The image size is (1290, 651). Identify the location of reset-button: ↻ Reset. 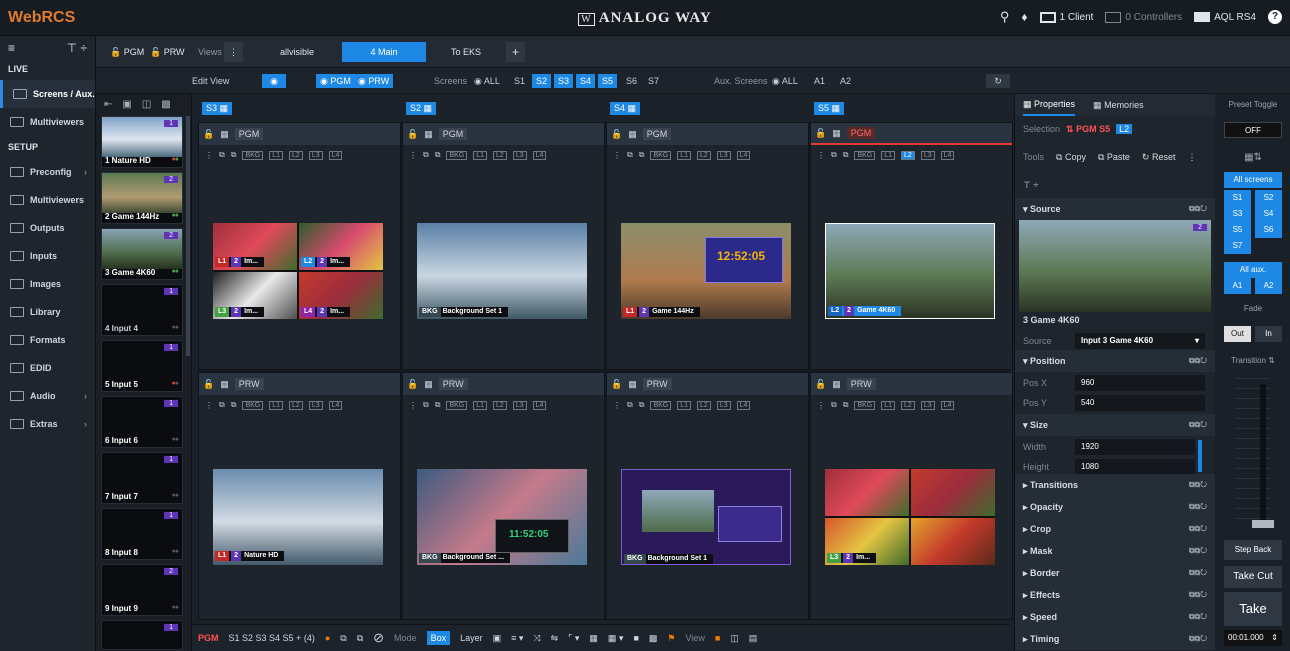
(1159, 157).